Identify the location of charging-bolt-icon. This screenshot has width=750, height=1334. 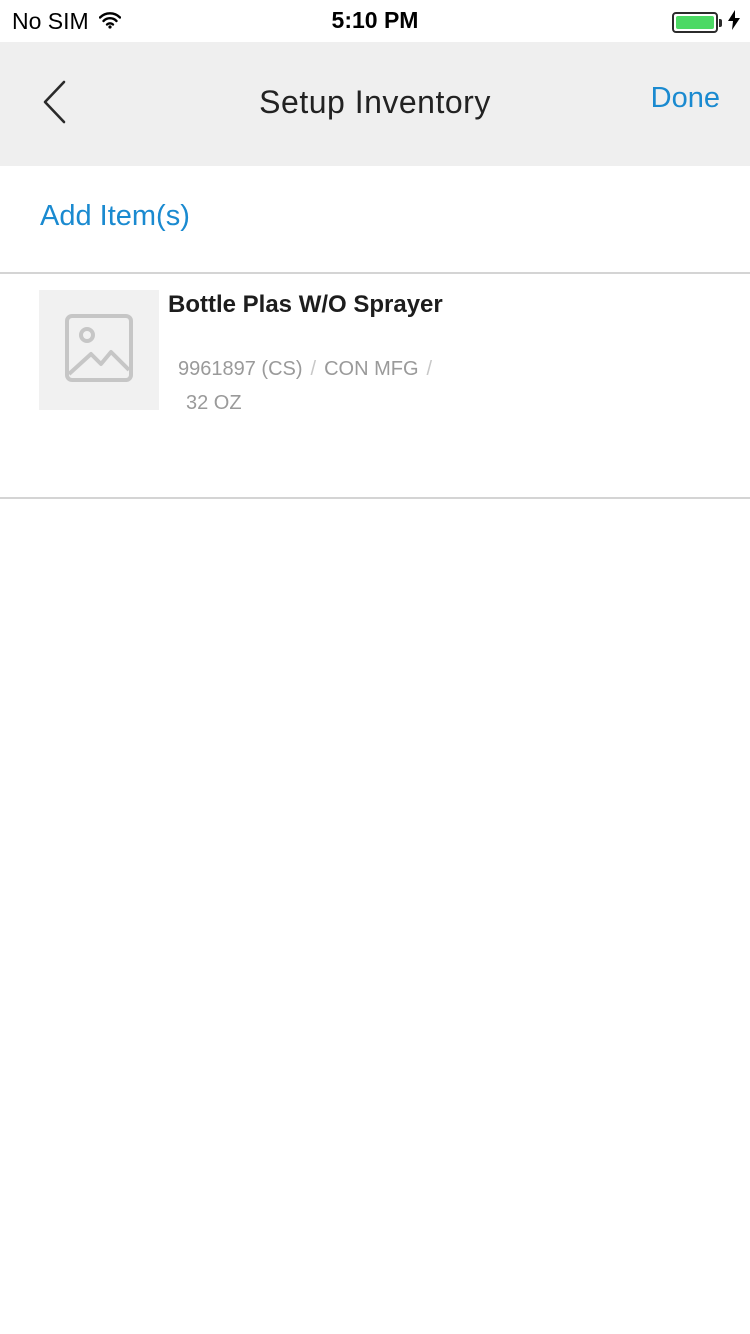
(734, 22).